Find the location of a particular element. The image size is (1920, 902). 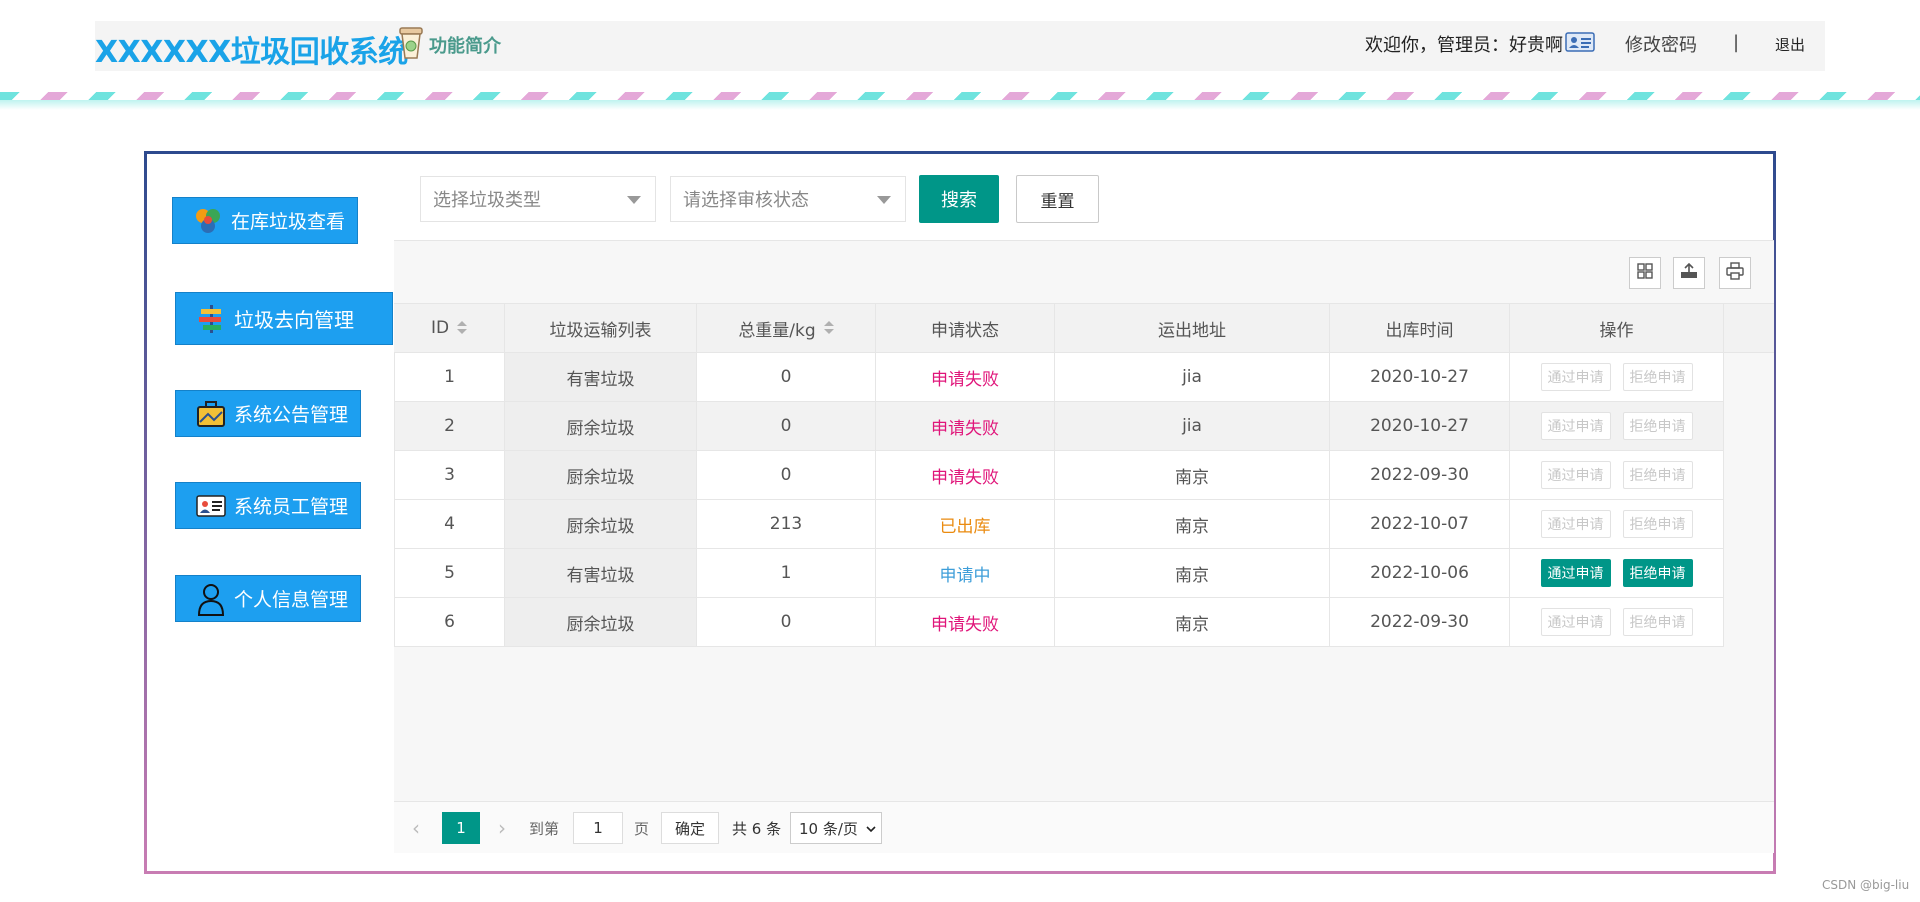

columns-icon is located at coordinates (1645, 273).